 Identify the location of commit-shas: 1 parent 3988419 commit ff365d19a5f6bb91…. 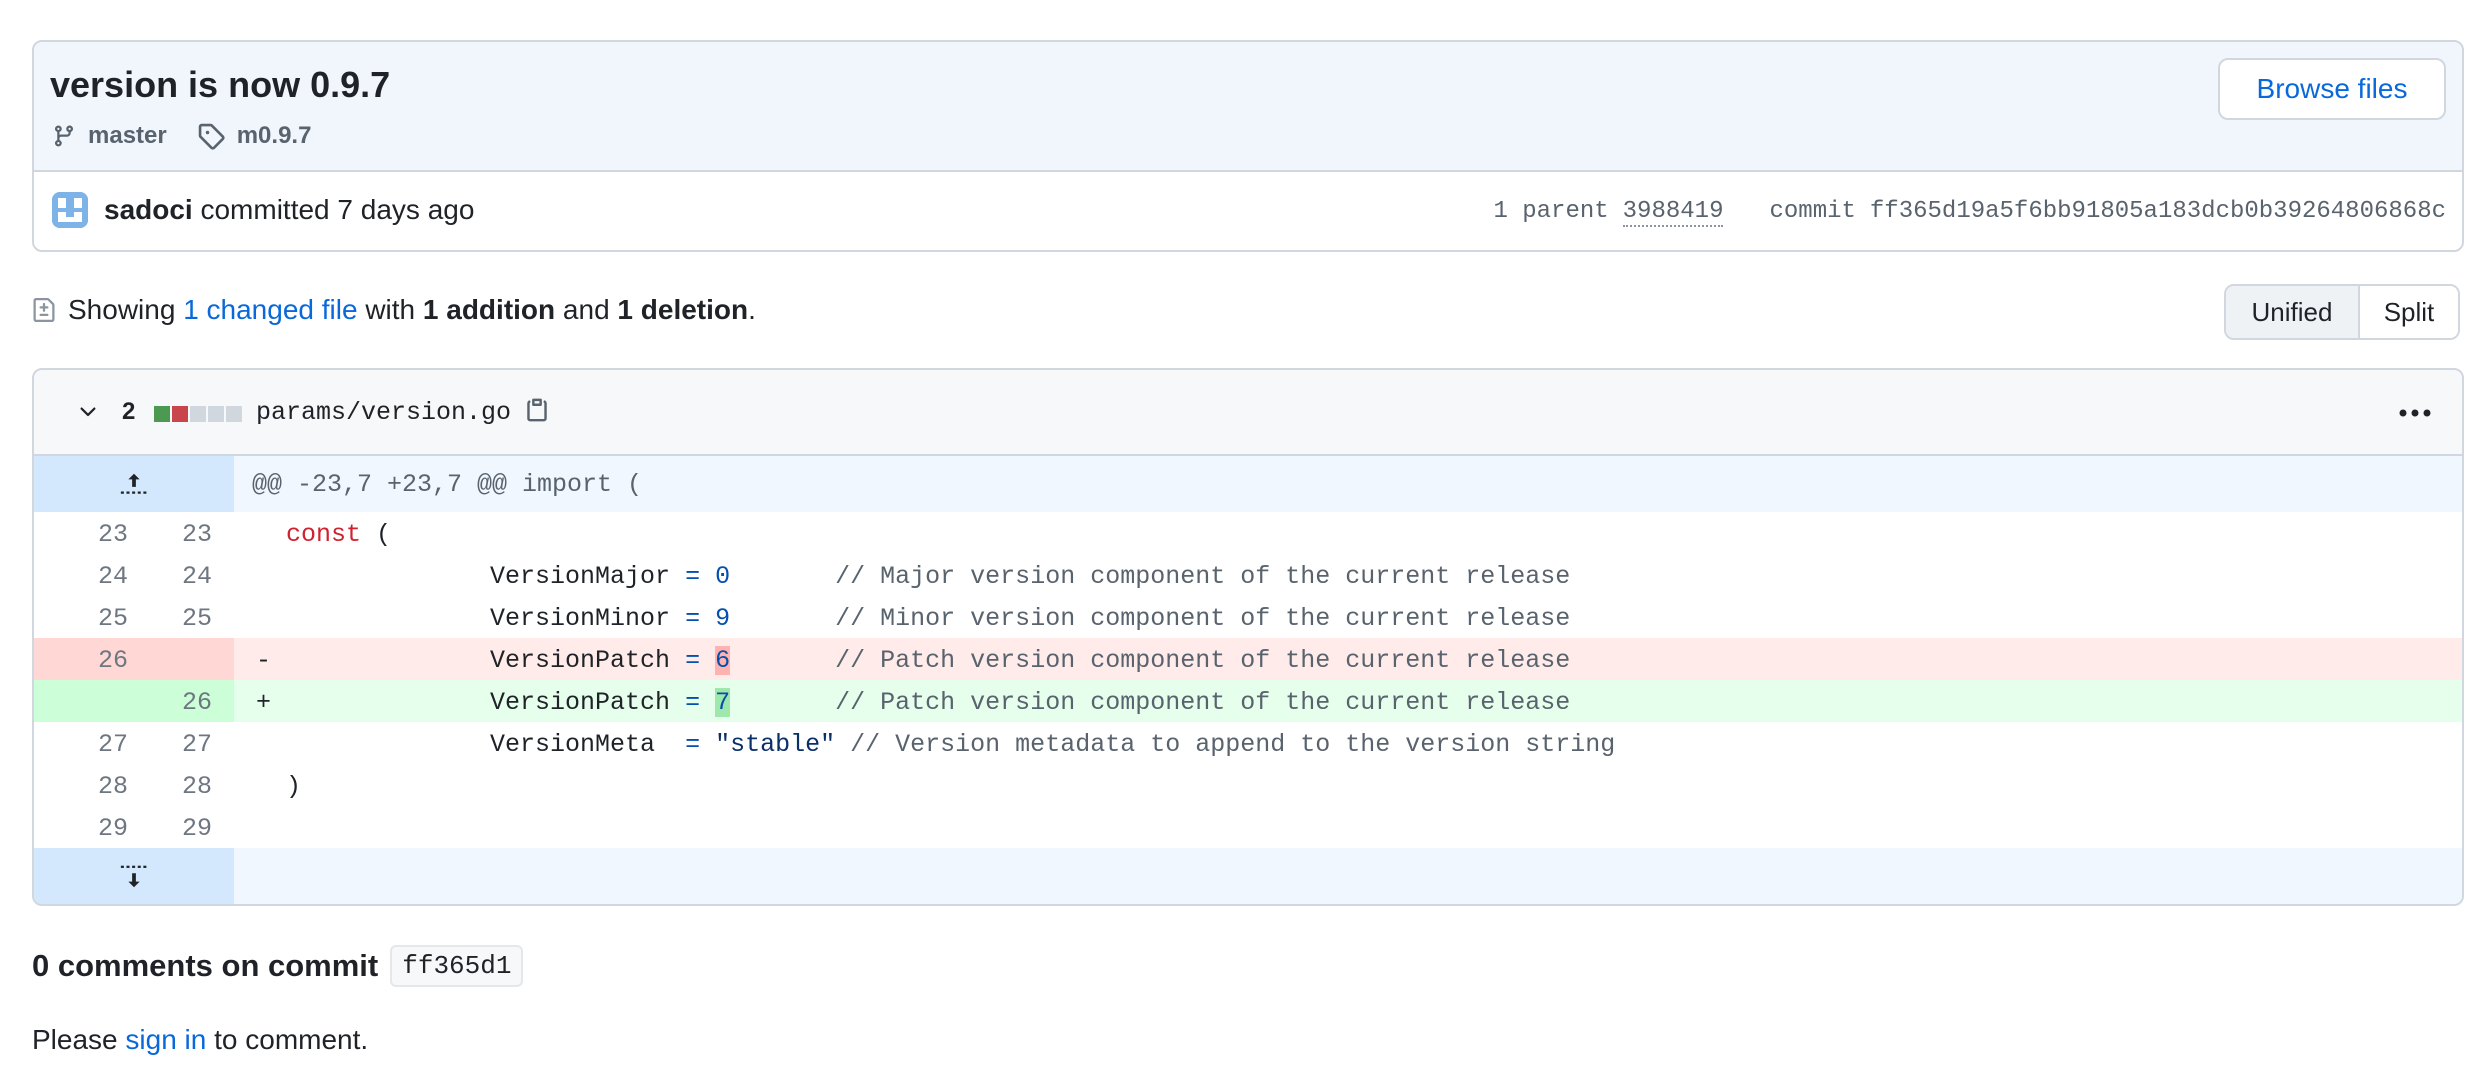
(1969, 212).